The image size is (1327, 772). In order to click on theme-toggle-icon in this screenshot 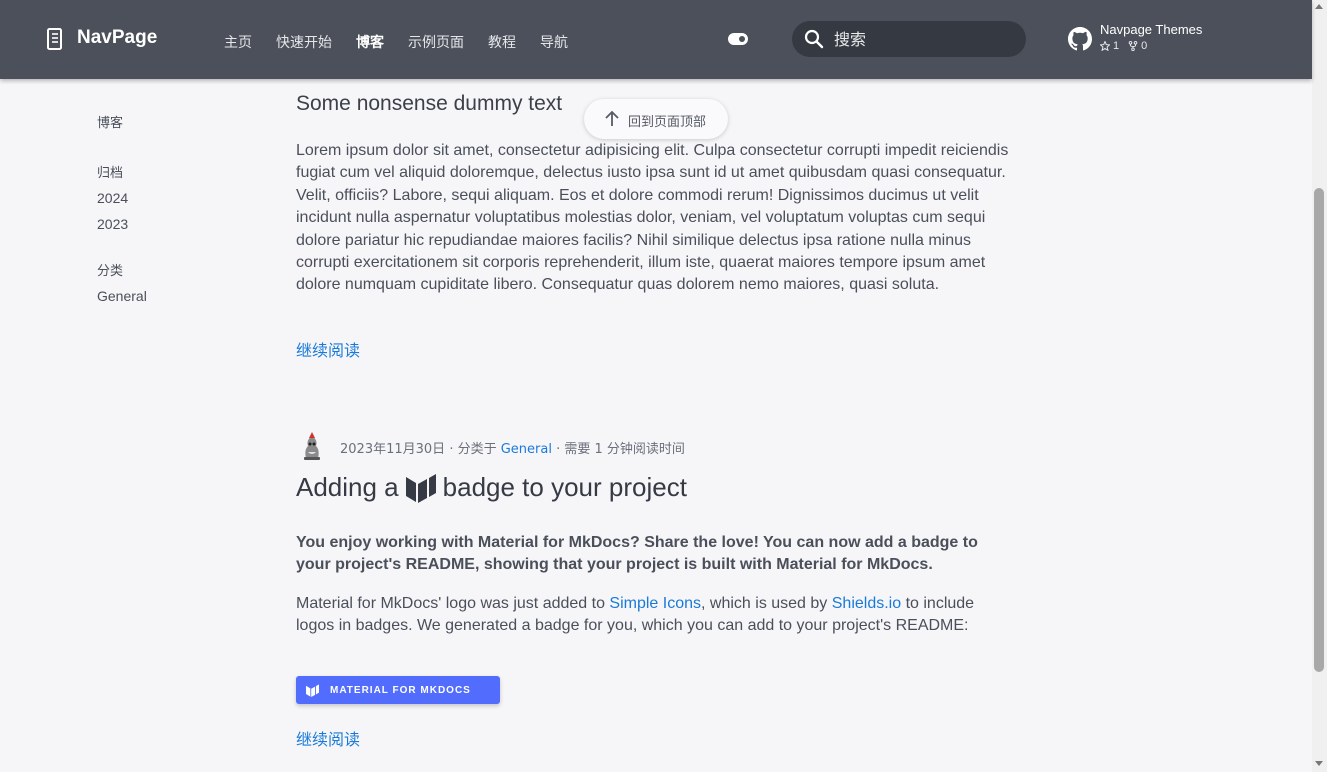, I will do `click(738, 39)`.